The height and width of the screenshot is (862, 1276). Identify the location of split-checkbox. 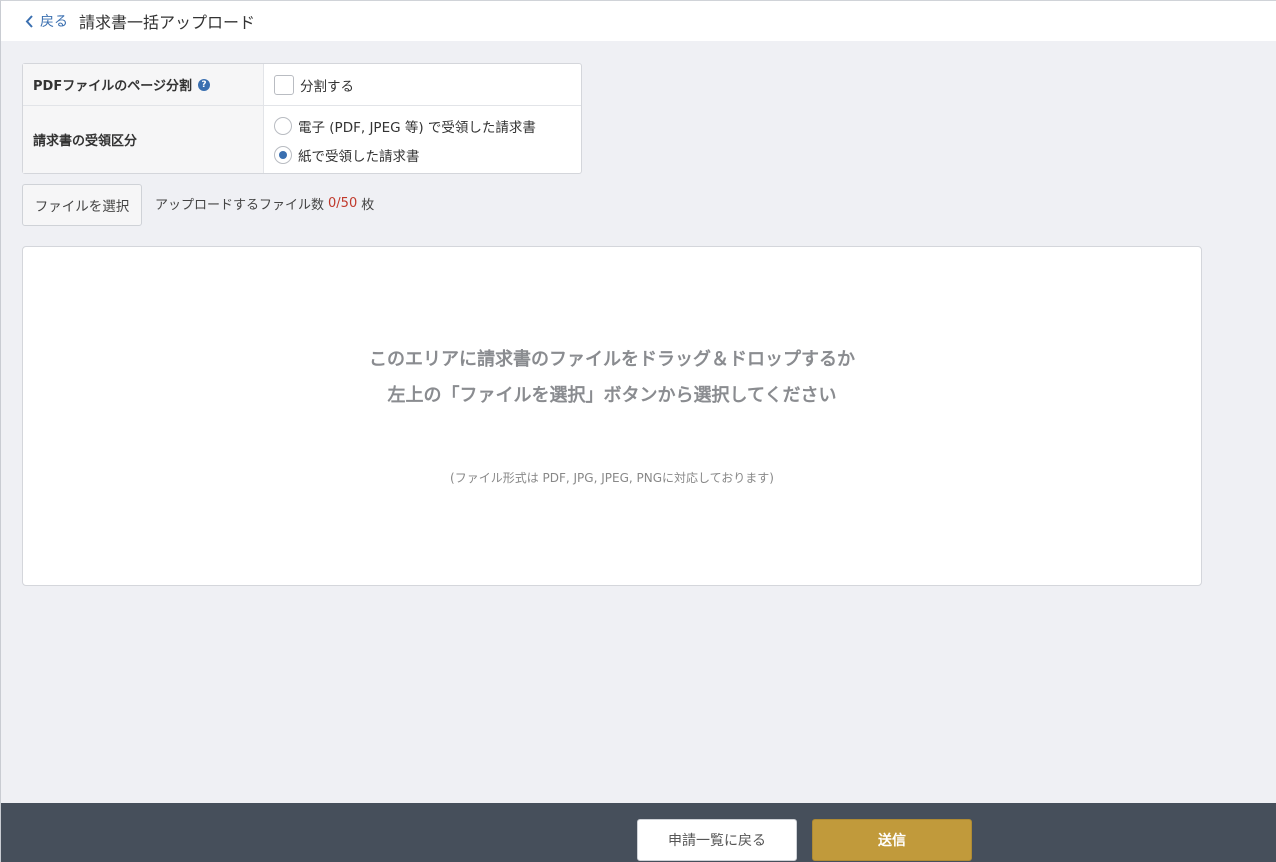
(284, 85).